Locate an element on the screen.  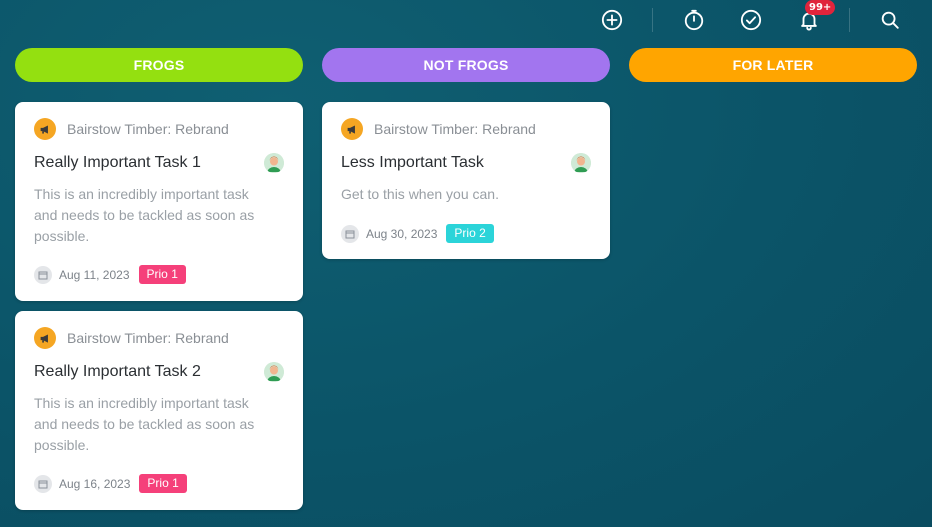
column-header-not-frogs: NOT FROGS is located at coordinates (466, 65).